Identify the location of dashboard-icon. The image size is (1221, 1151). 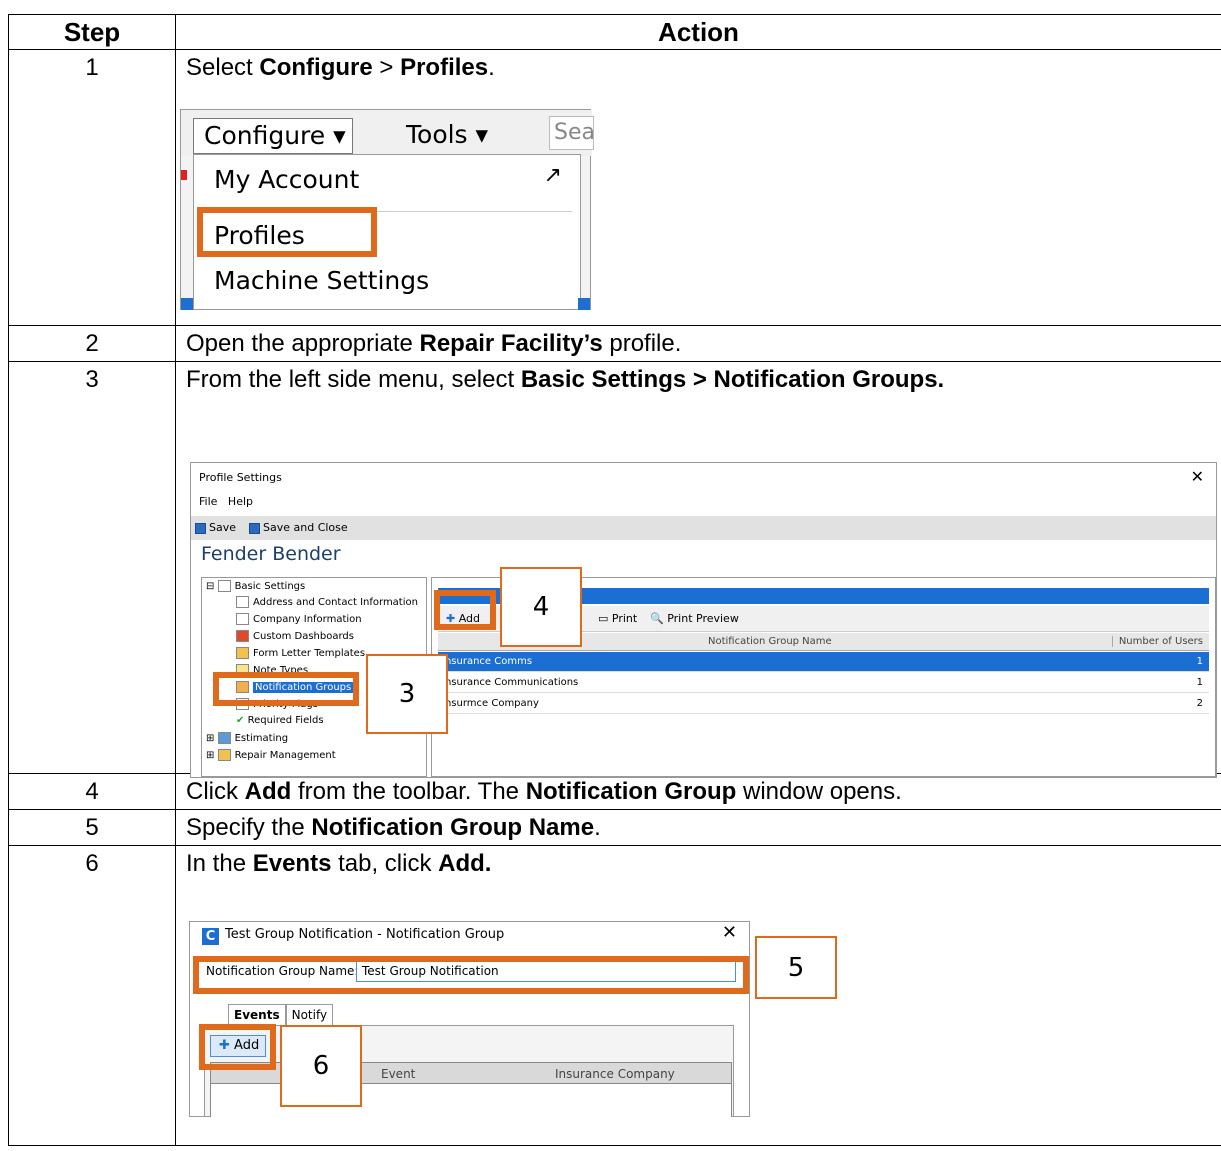
(242, 636).